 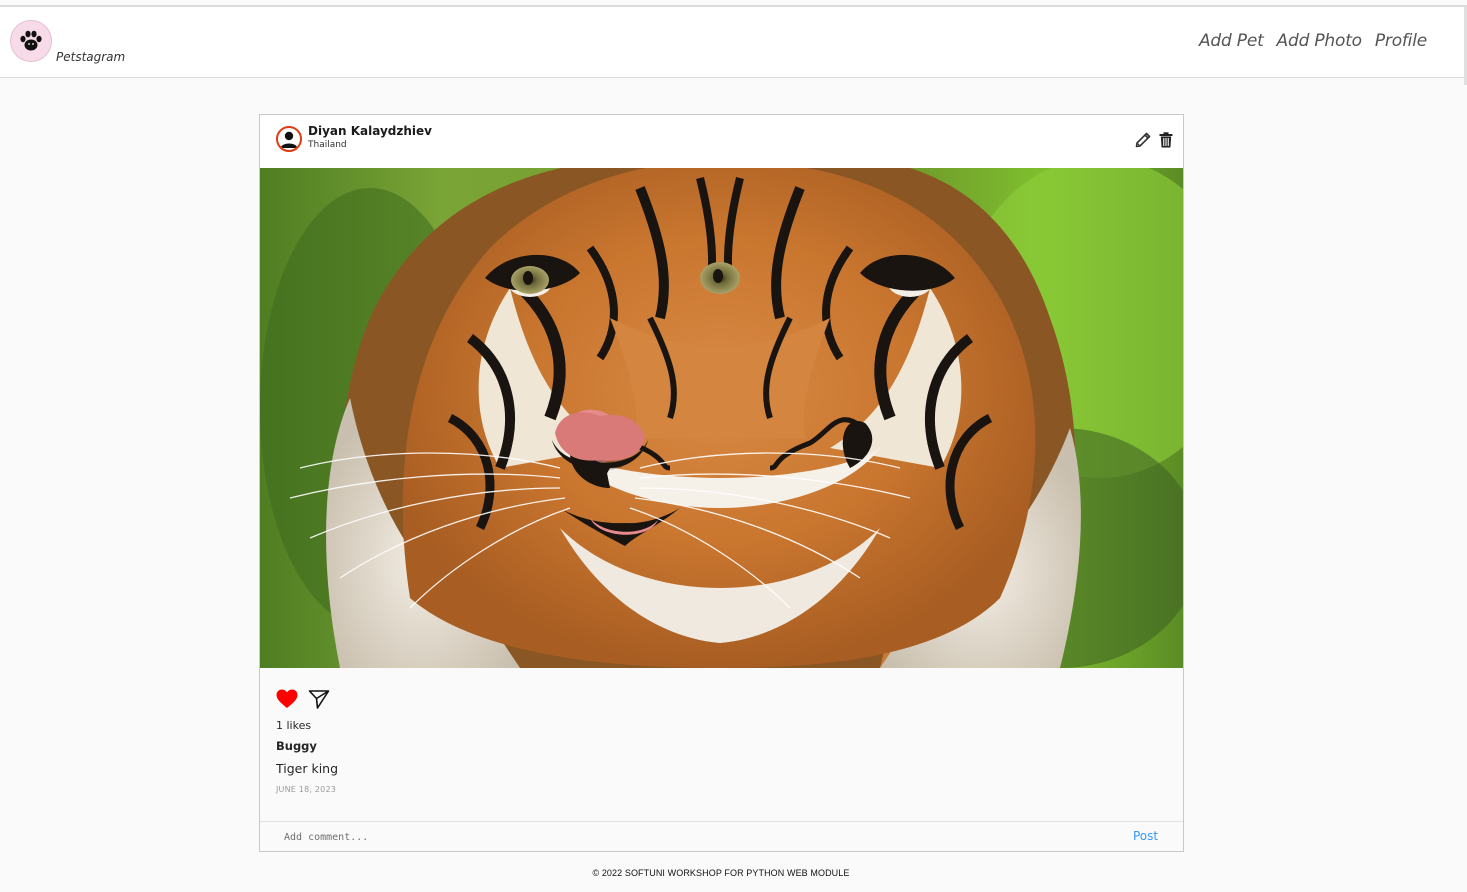 I want to click on logo-link, so click(x=31, y=41).